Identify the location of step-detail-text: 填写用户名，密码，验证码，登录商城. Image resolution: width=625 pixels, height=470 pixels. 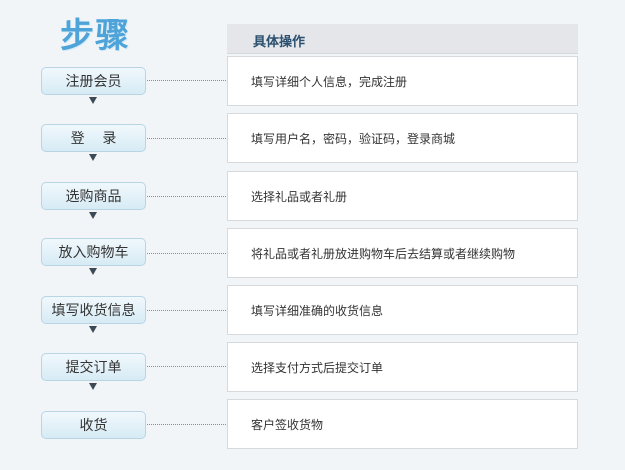
(353, 139).